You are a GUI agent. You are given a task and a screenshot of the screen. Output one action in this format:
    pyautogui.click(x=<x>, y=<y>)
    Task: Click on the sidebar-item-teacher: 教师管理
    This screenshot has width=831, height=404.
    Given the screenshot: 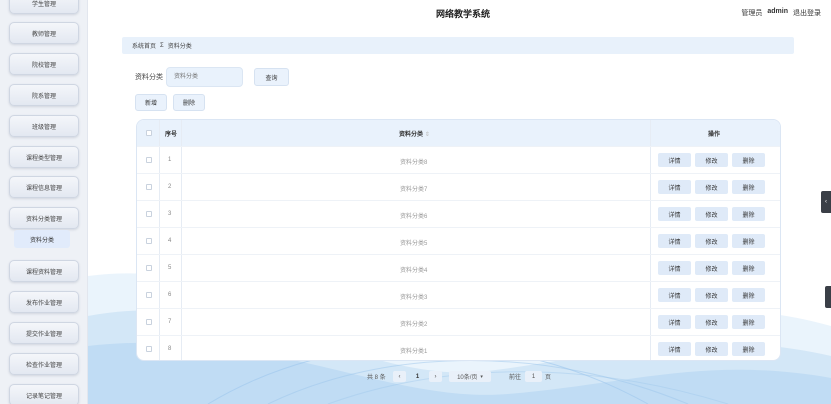 What is the action you would take?
    pyautogui.click(x=44, y=33)
    